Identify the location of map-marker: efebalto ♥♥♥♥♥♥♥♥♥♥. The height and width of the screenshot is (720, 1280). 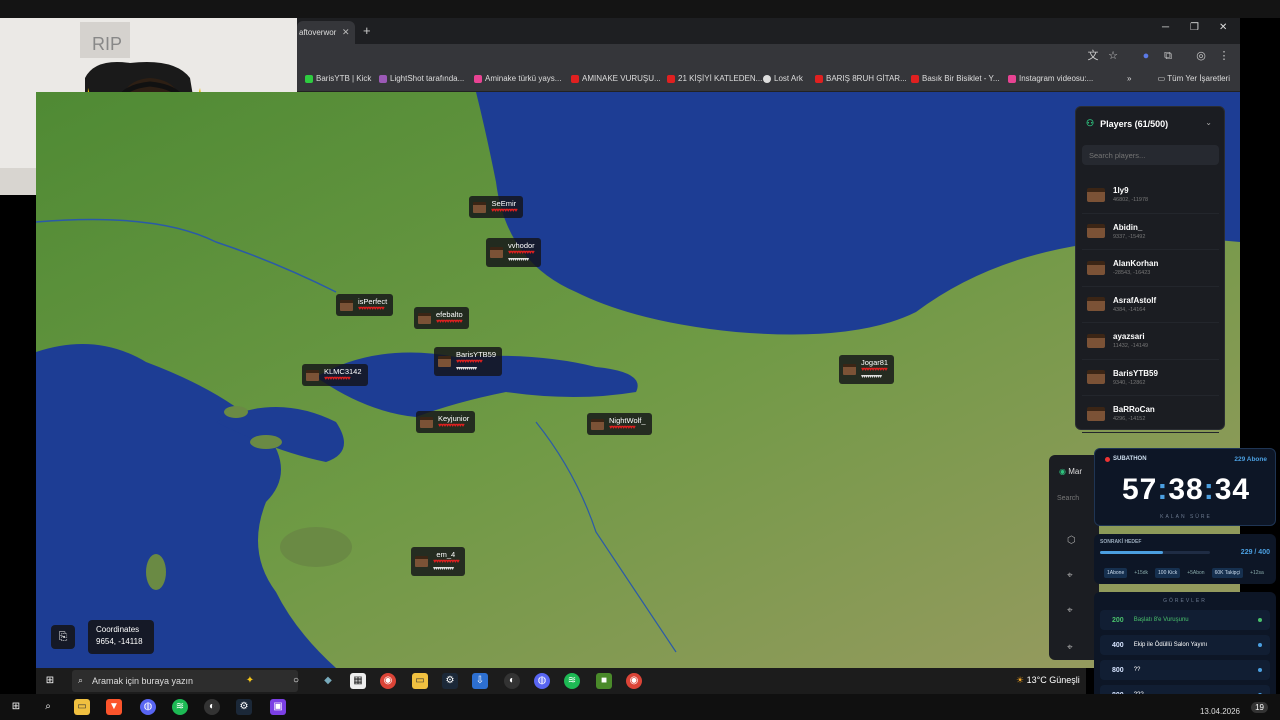
(441, 318).